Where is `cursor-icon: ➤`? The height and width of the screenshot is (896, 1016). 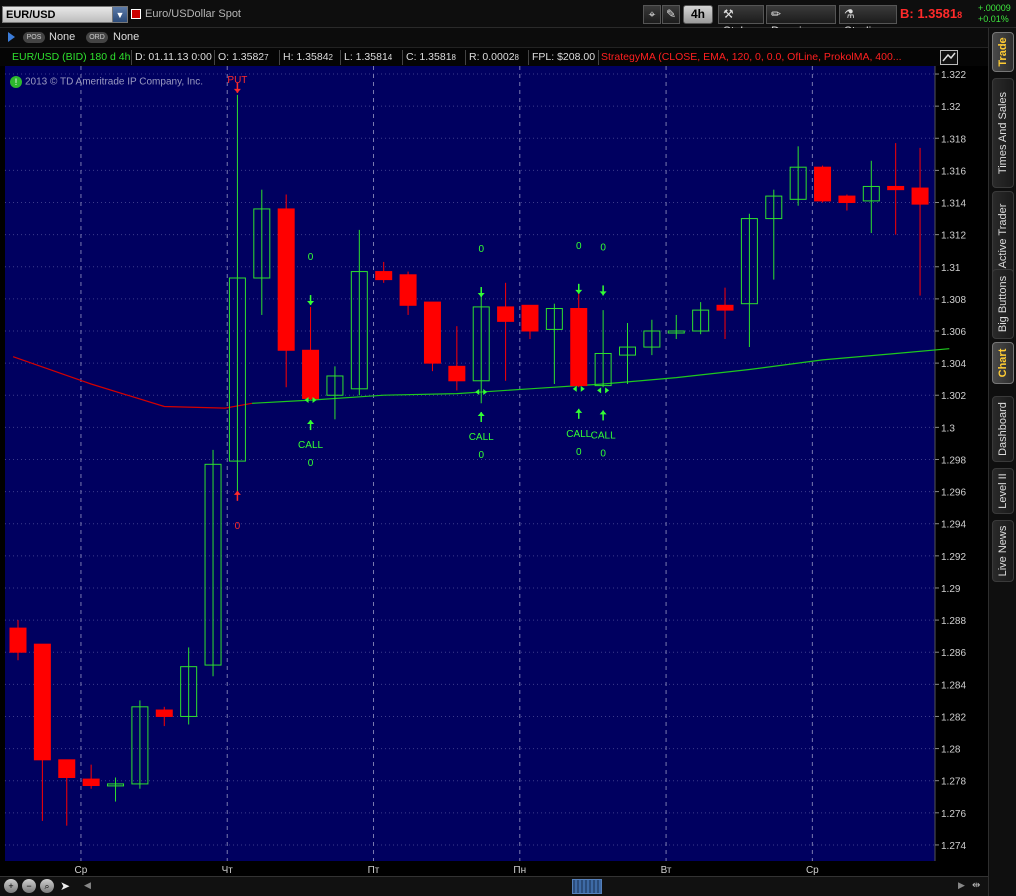
cursor-icon: ➤ is located at coordinates (65, 886).